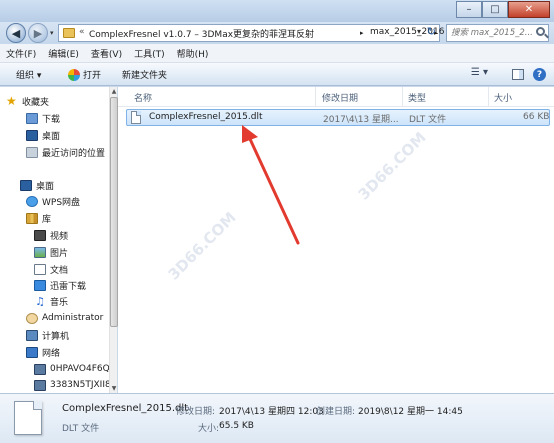  I want to click on nav-item-libraries: 库, so click(38, 218).